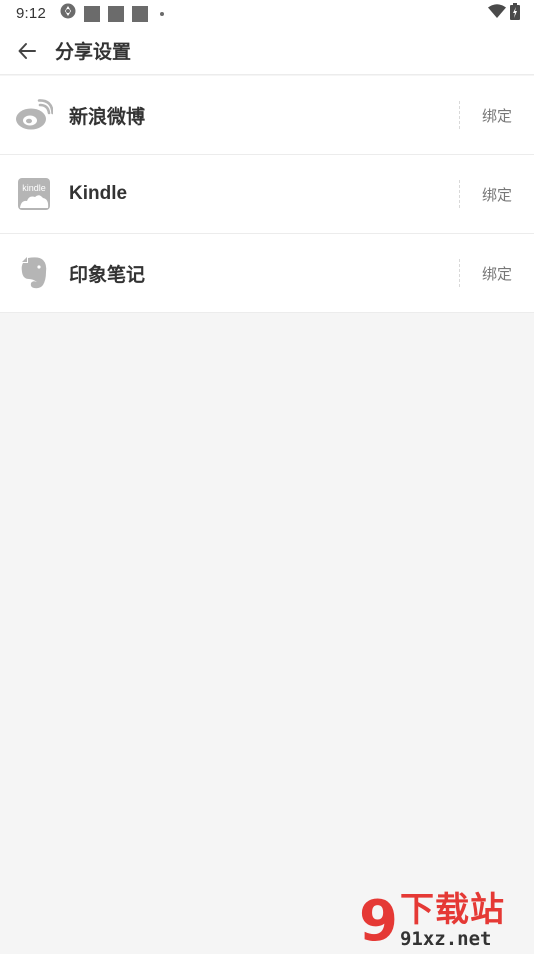 The image size is (534, 954). I want to click on back-button, so click(27, 51).